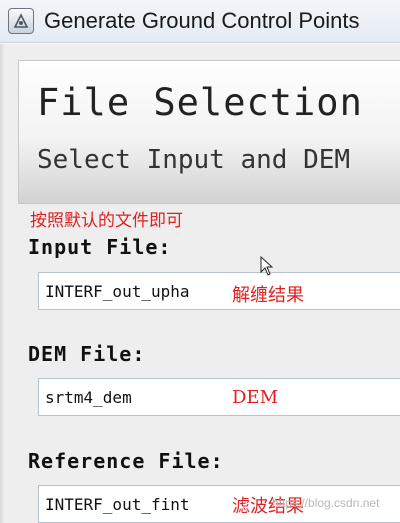 The width and height of the screenshot is (400, 523). Describe the element at coordinates (326, 503) in the screenshot. I see `watermark: https://blog.csdn.net` at that location.